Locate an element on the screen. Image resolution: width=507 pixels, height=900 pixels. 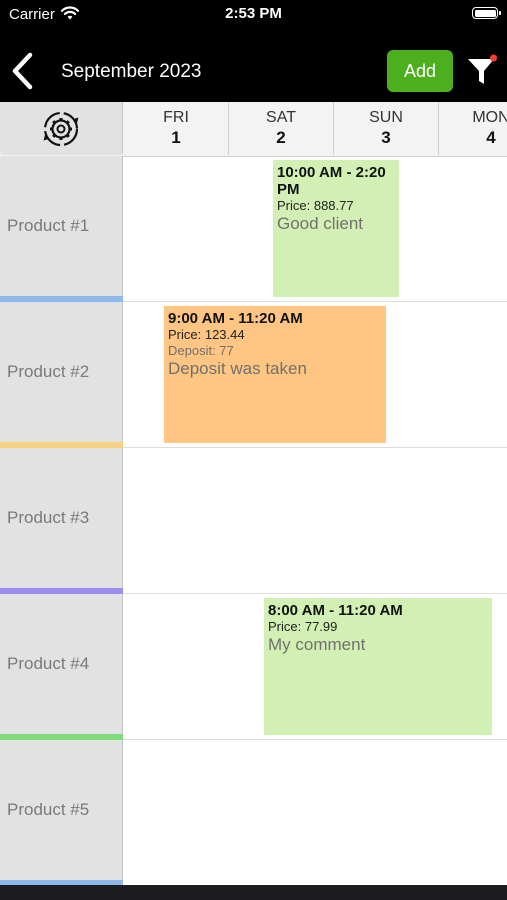
event-price: Price: 77.99 is located at coordinates (303, 626).